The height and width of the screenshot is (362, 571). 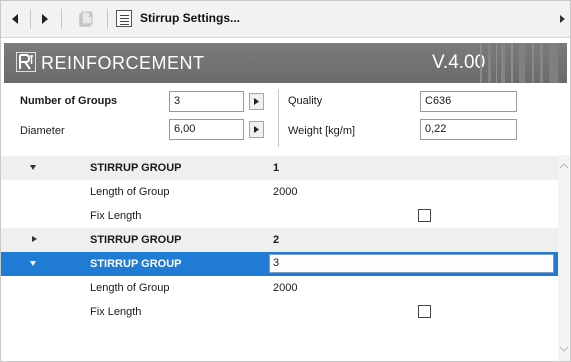 What do you see at coordinates (86, 19) in the screenshot?
I see `favorites-icon` at bounding box center [86, 19].